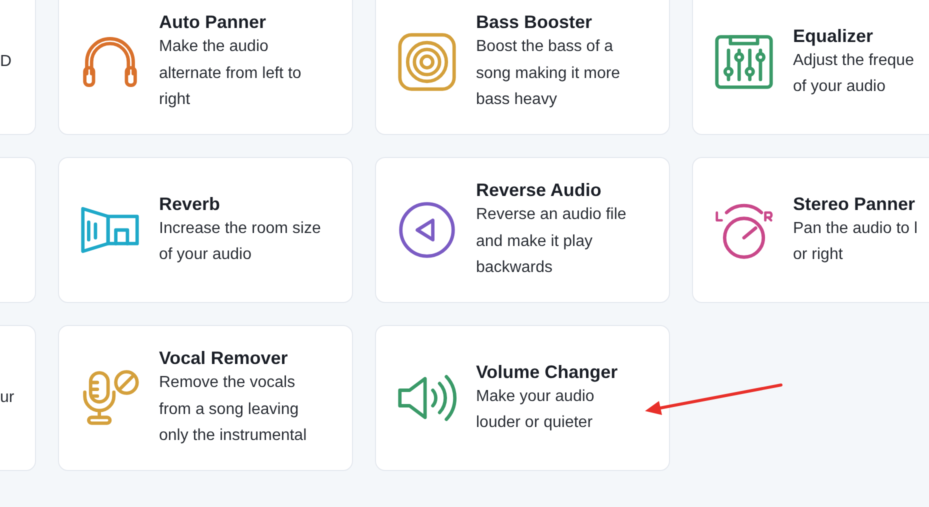 The image size is (929, 507). Describe the element at coordinates (833, 36) in the screenshot. I see `tool-title: Equalizer` at that location.